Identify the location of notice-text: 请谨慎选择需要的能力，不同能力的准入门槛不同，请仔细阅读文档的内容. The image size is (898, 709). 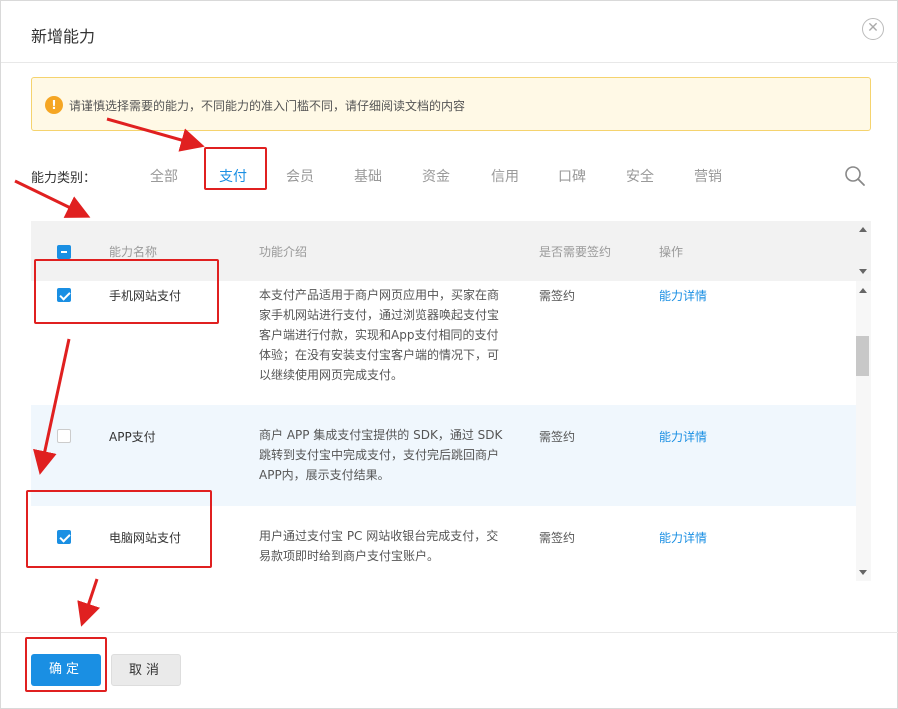
(267, 106).